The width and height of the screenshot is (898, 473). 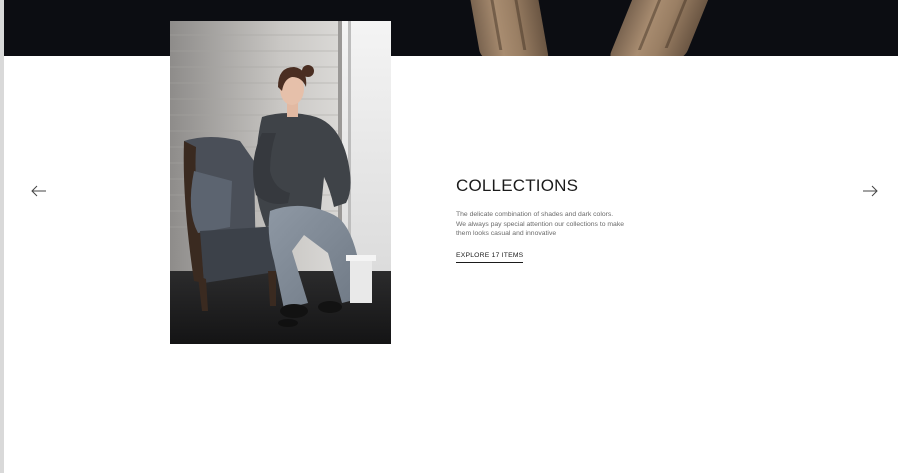 I want to click on trouser-leg-left, so click(x=508, y=28).